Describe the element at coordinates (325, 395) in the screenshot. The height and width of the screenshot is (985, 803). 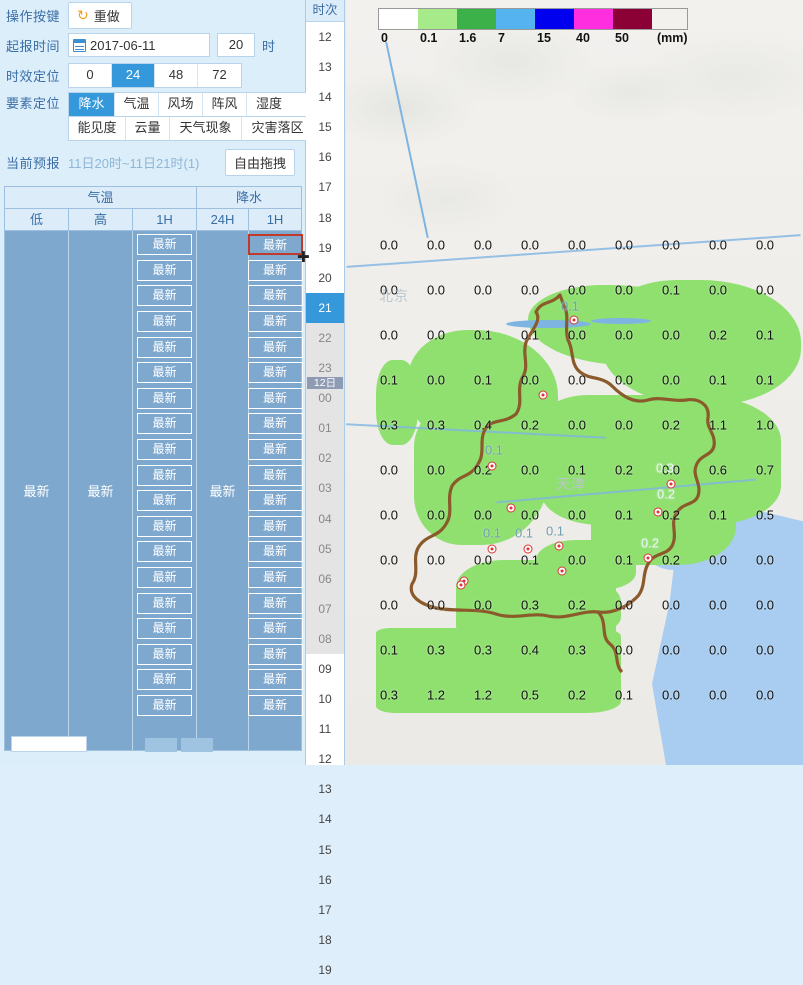
I see `hour-cell-00-12: 00 12日` at that location.